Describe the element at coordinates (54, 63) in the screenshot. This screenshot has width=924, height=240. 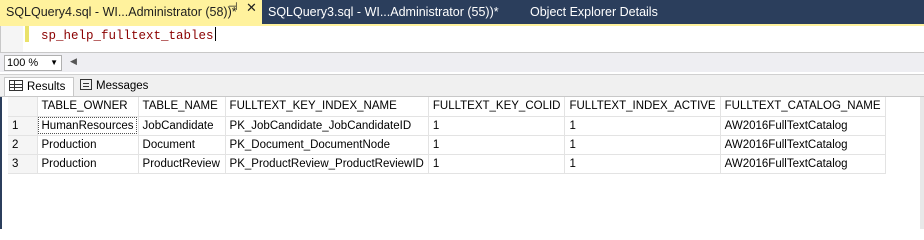
I see `dropdown-arrow-icon: ▼` at that location.